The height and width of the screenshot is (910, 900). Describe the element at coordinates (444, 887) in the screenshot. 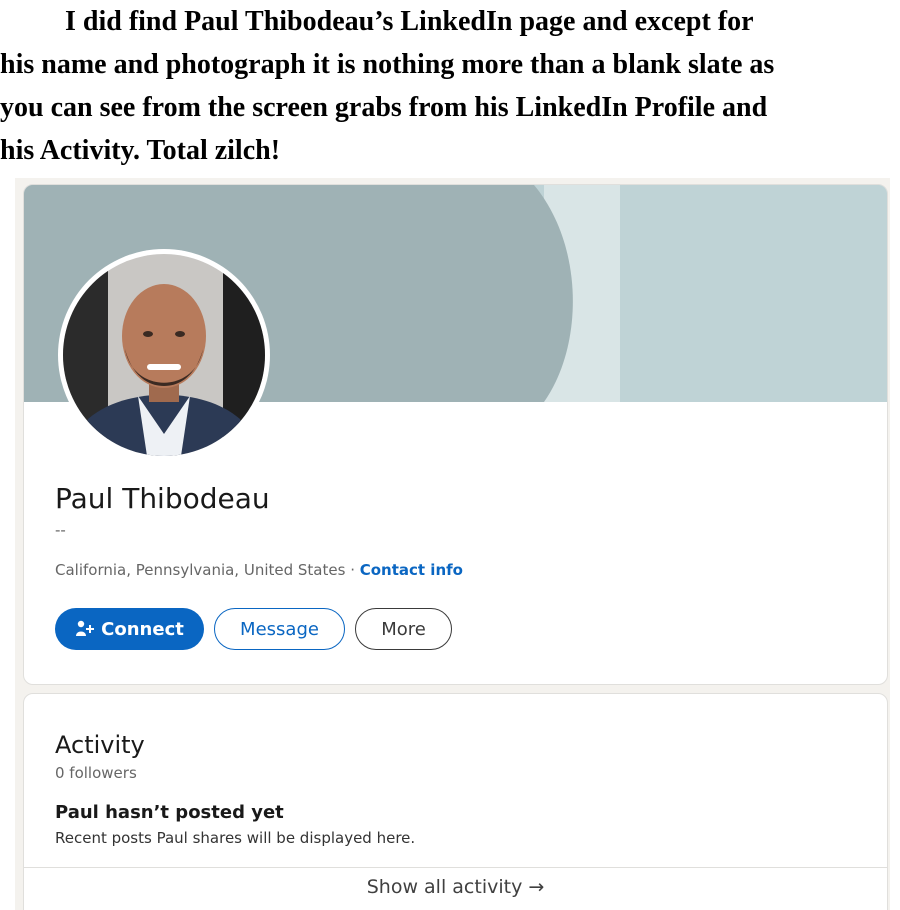

I see `show-all-label: Show all activity` at that location.